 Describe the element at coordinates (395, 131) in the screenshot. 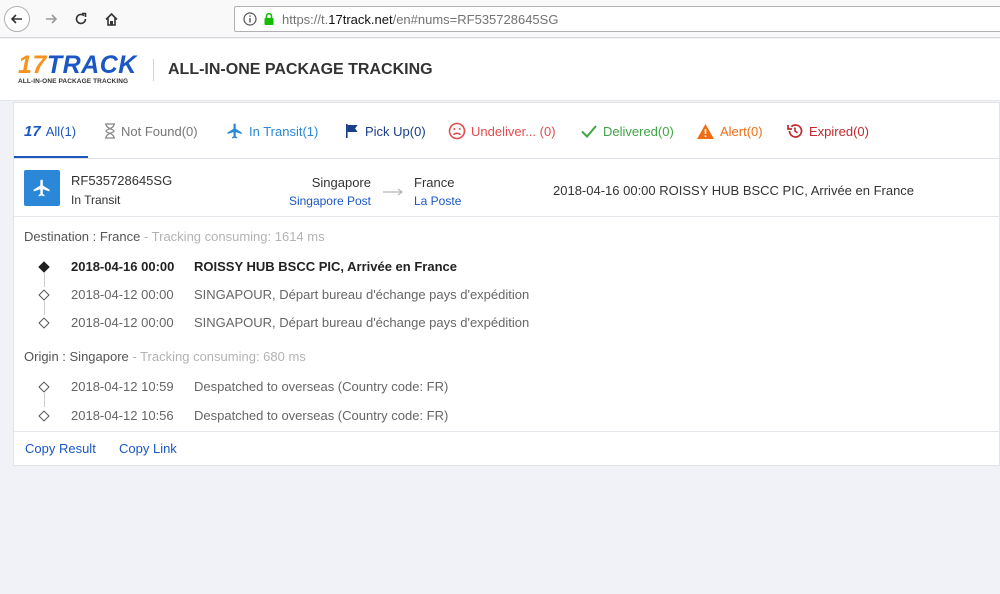

I see `tab-label: Pick Up(0)` at that location.